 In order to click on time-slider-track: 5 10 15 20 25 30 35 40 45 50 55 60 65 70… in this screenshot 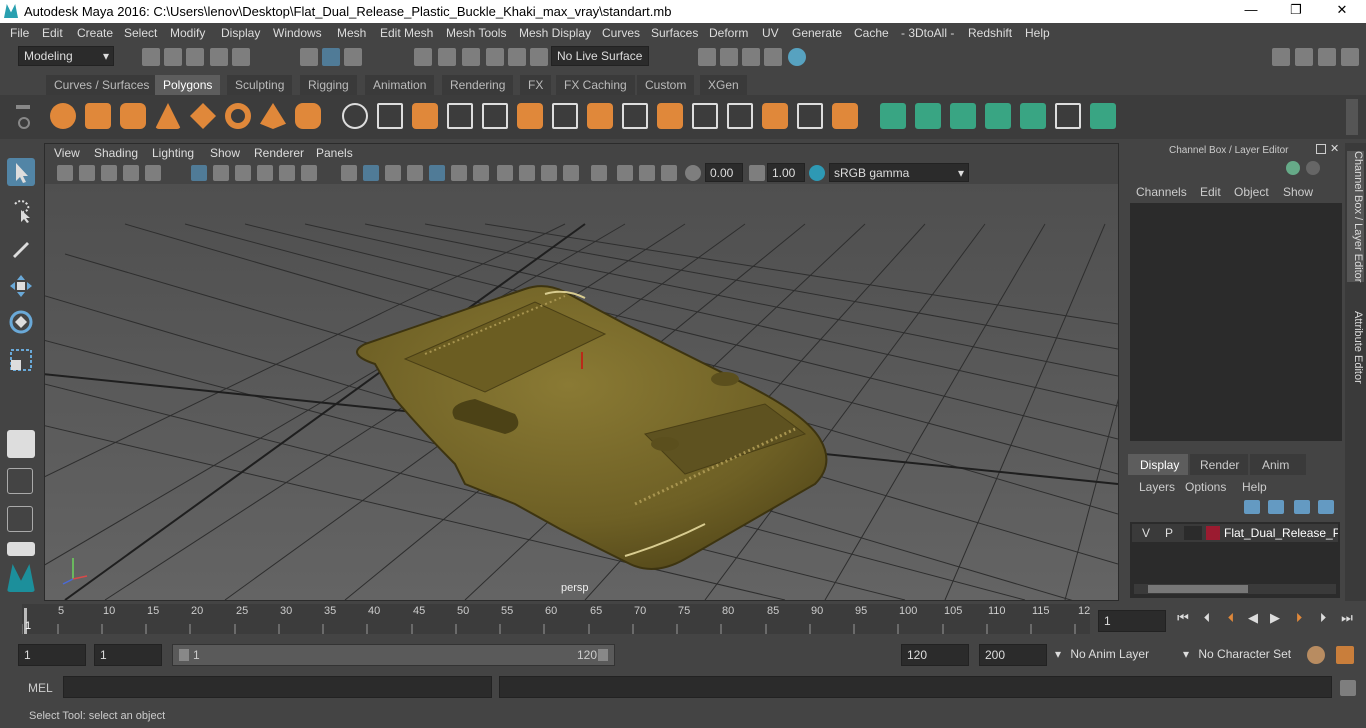, I will do `click(556, 619)`.